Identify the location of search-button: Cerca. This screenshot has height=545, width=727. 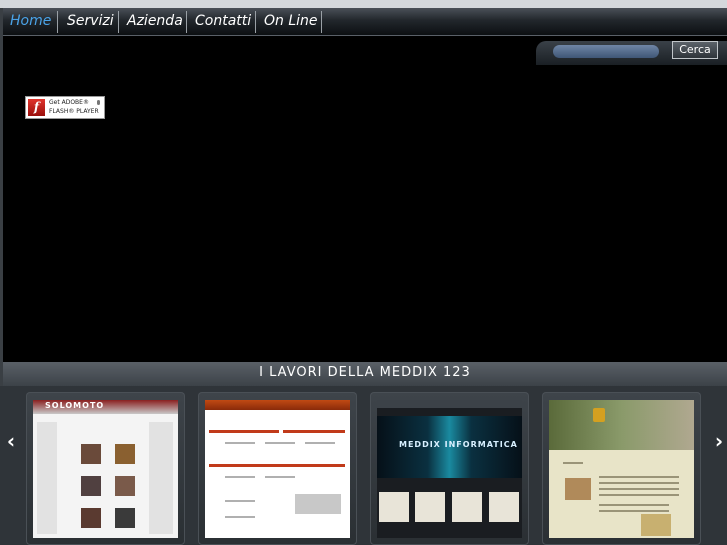
(695, 50).